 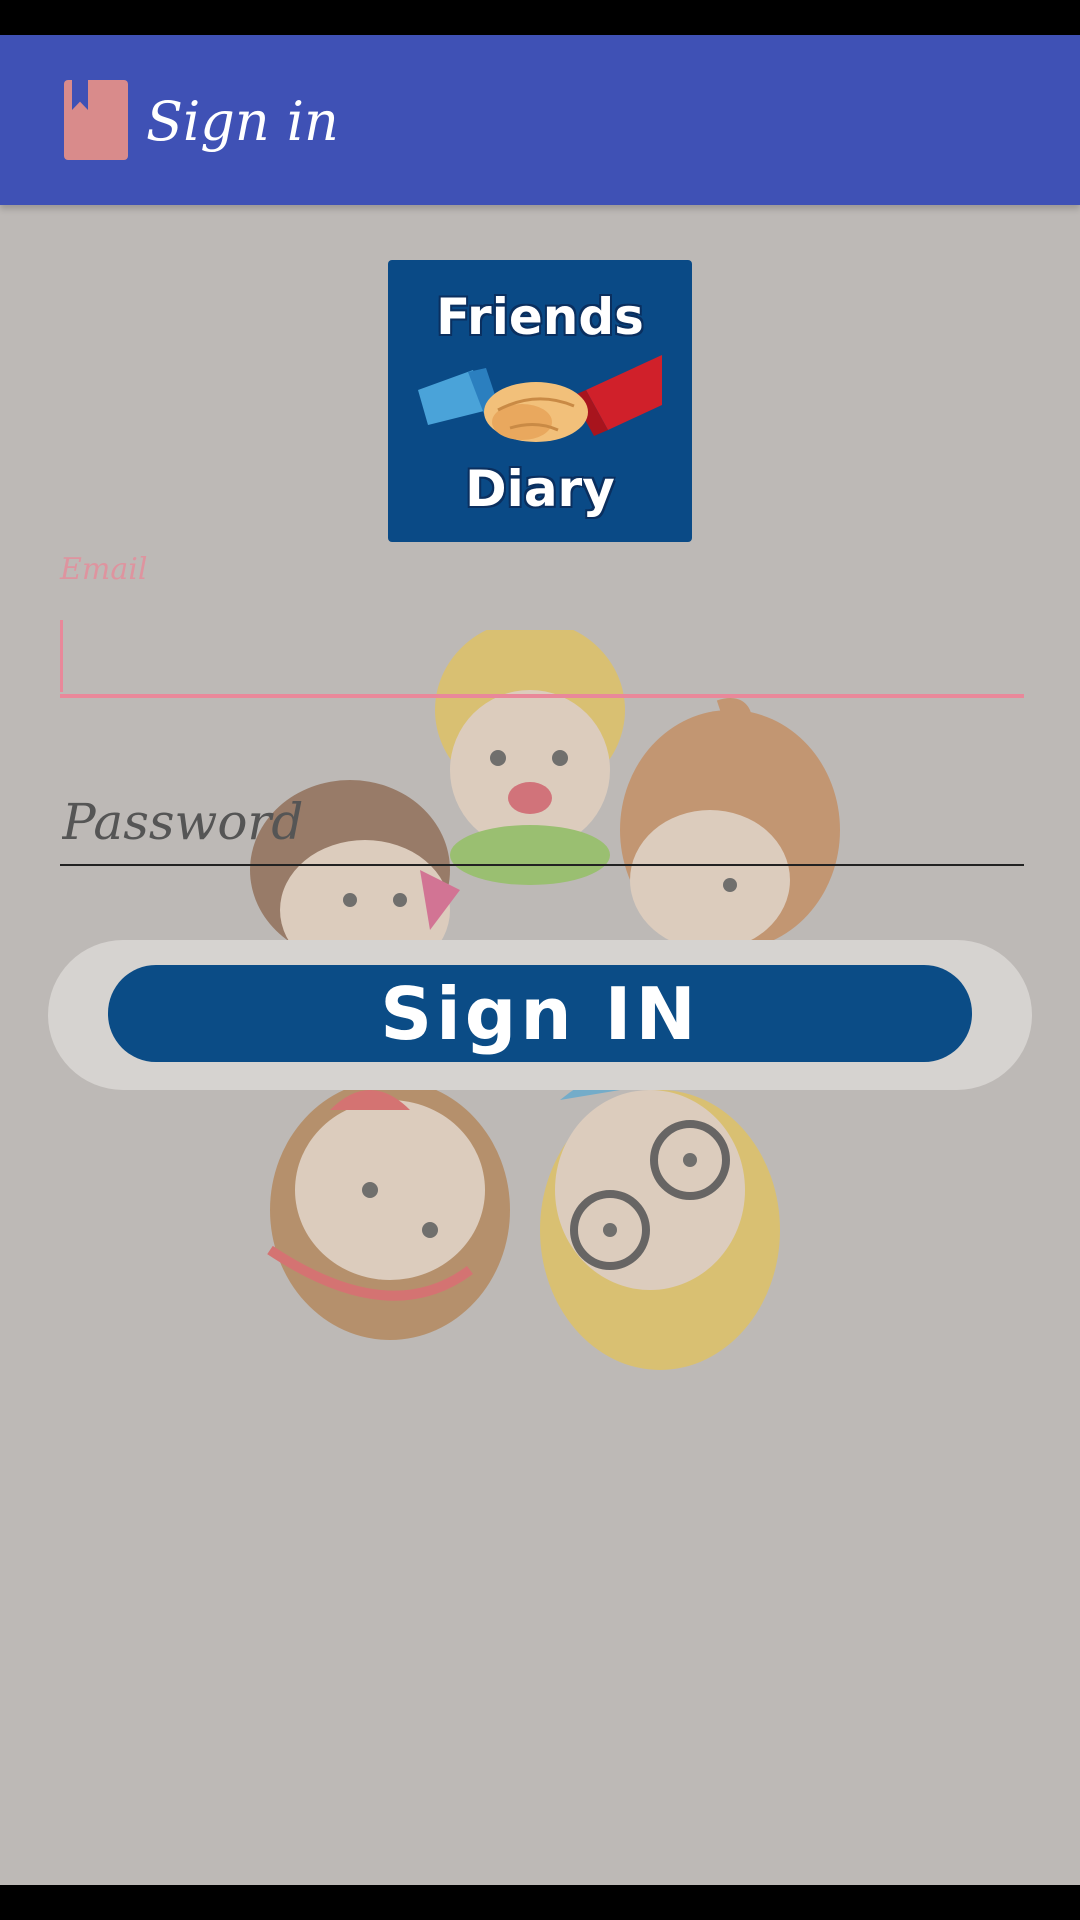 What do you see at coordinates (542, 823) in the screenshot?
I see `password-field` at bounding box center [542, 823].